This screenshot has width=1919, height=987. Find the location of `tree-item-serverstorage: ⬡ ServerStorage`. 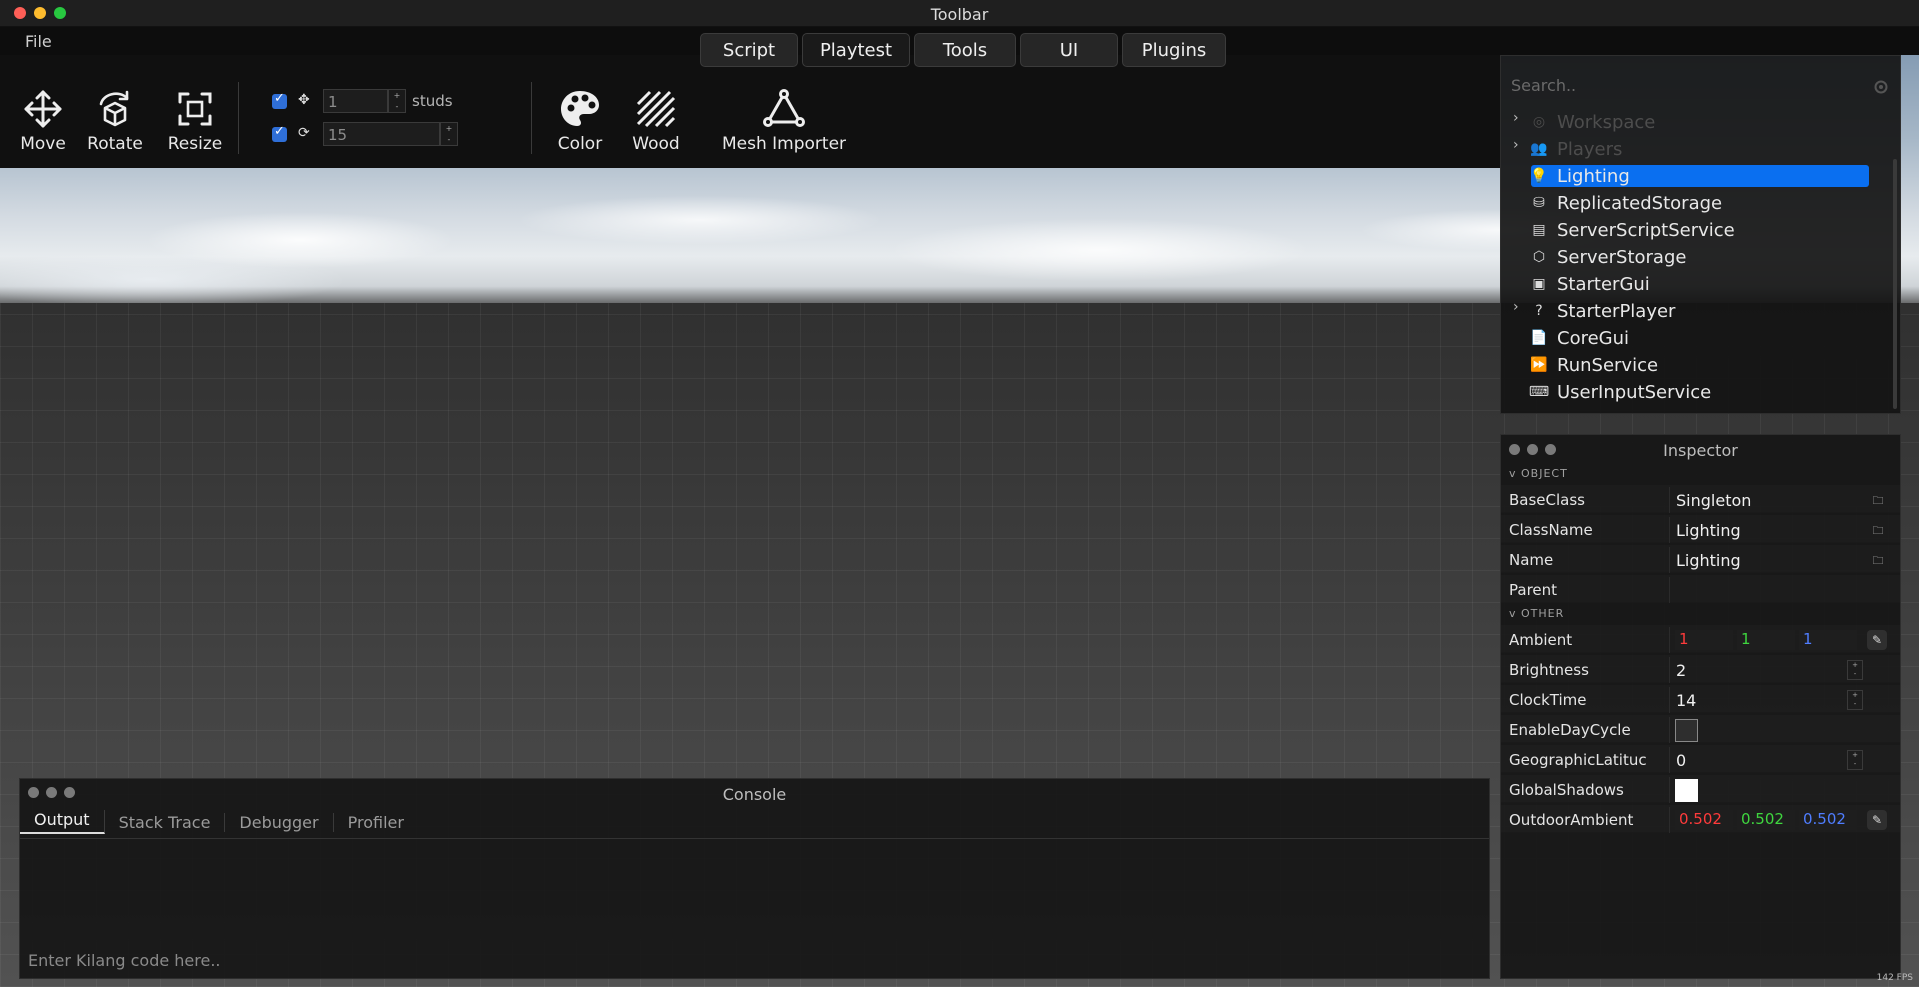

tree-item-serverstorage: ⬡ ServerStorage is located at coordinates (1700, 257).